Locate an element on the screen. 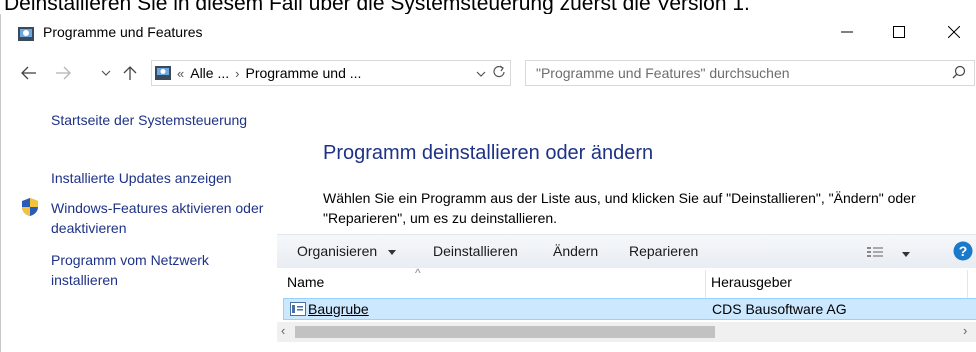 This screenshot has width=976, height=352. view-options-button is located at coordinates (889, 253).